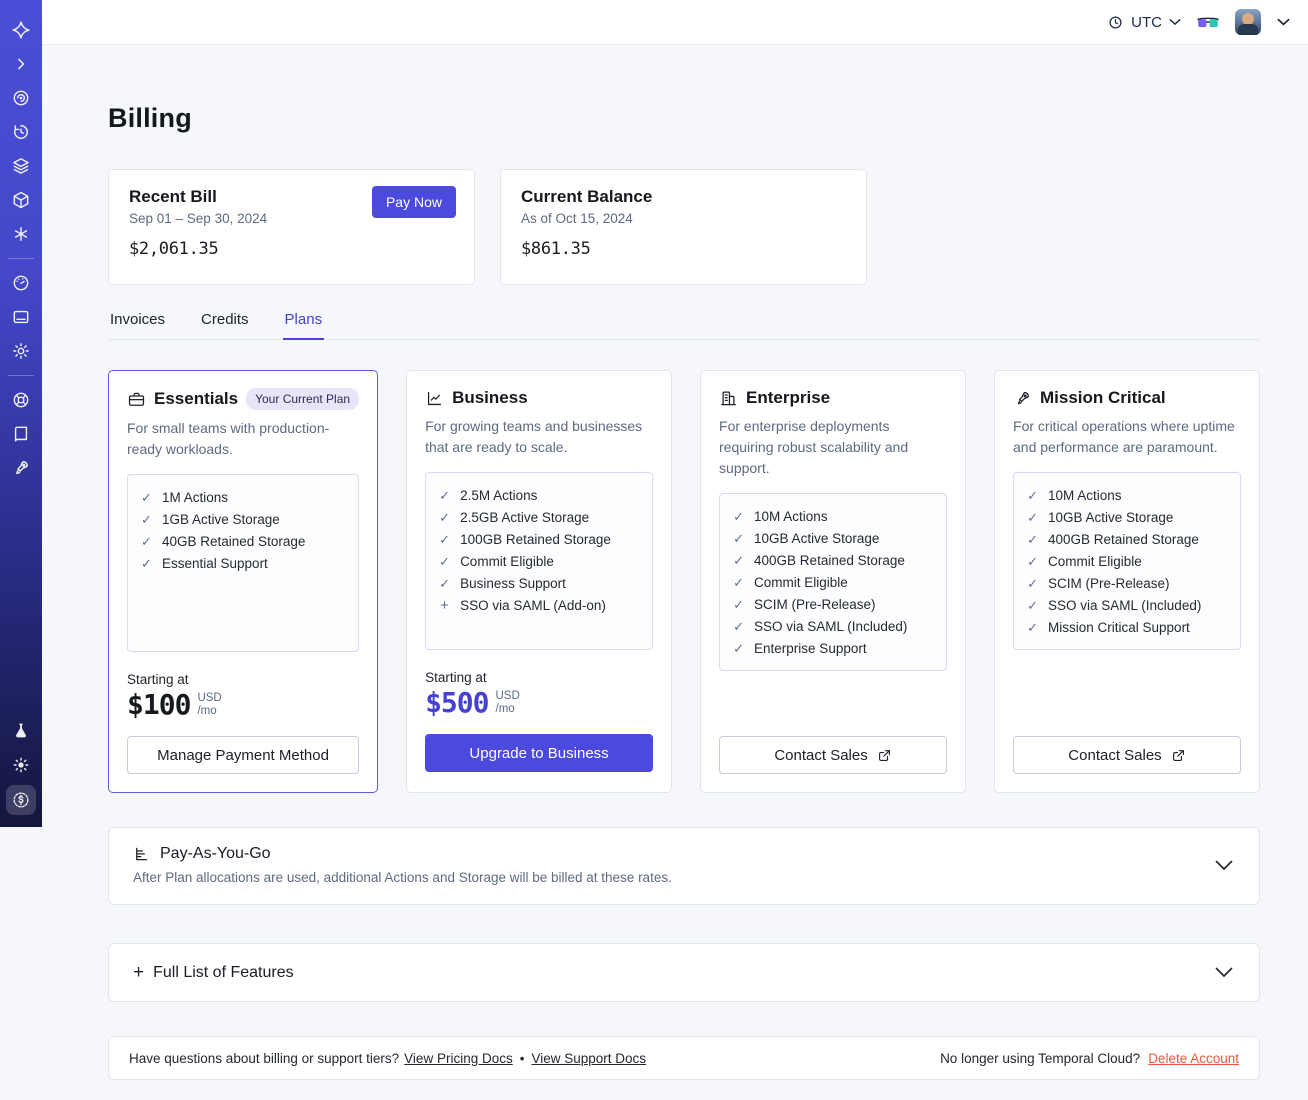 The image size is (1308, 1100). I want to click on plan-feature-text: Enterprise Support, so click(810, 648).